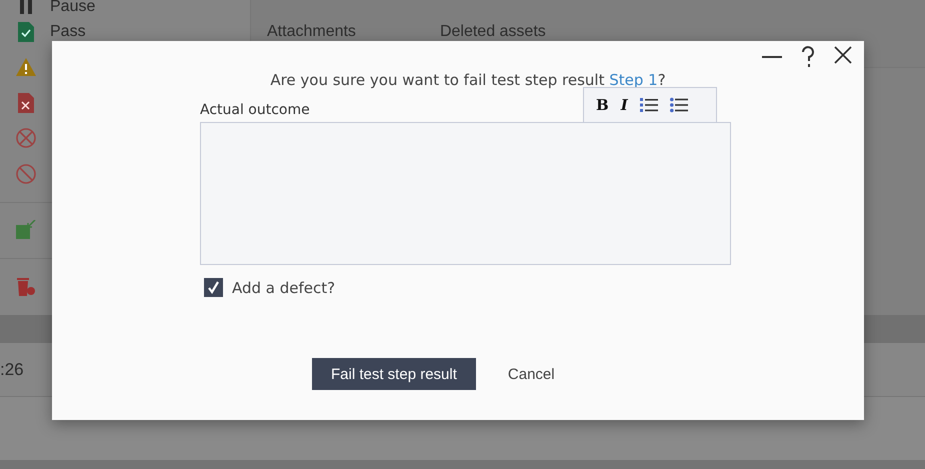 The width and height of the screenshot is (925, 469). What do you see at coordinates (843, 55) in the screenshot?
I see `close-icon` at bounding box center [843, 55].